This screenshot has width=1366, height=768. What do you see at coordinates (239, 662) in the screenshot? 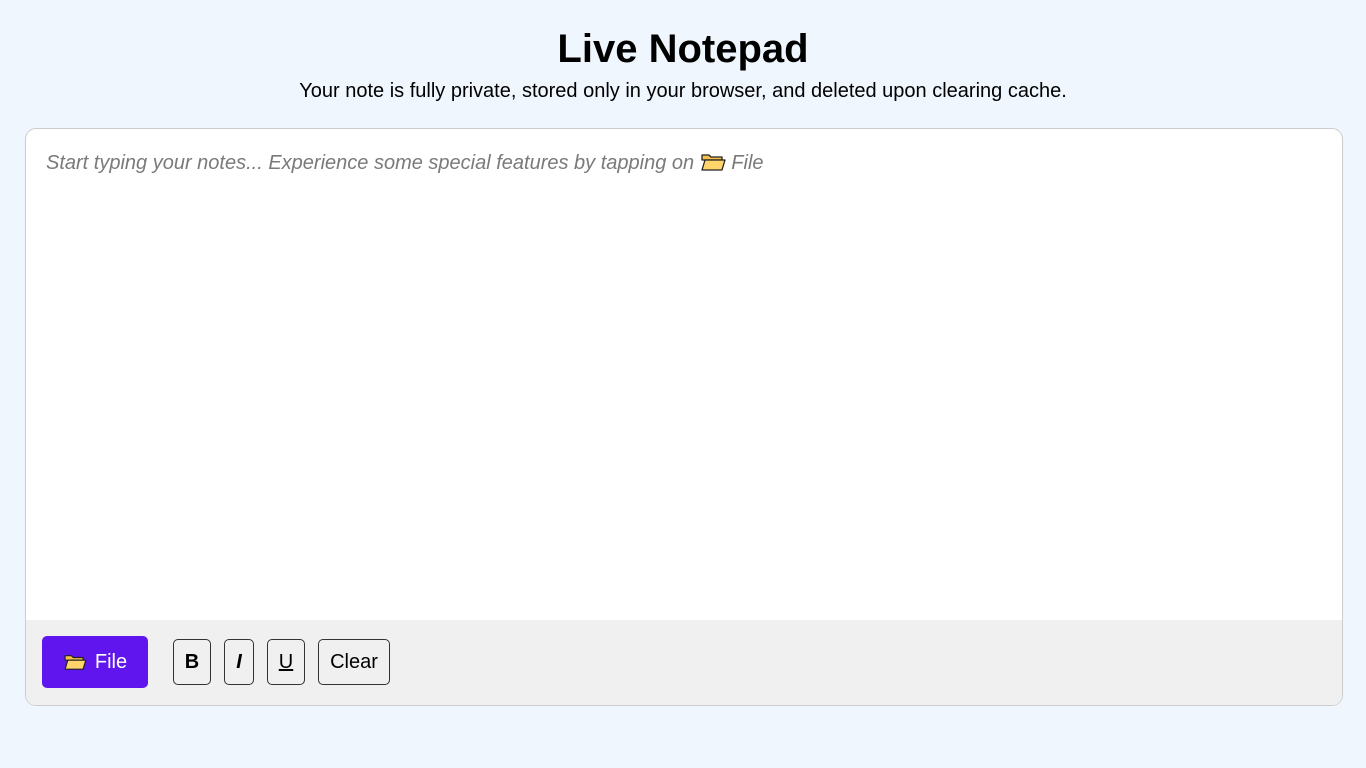
I see `italic-button: I` at bounding box center [239, 662].